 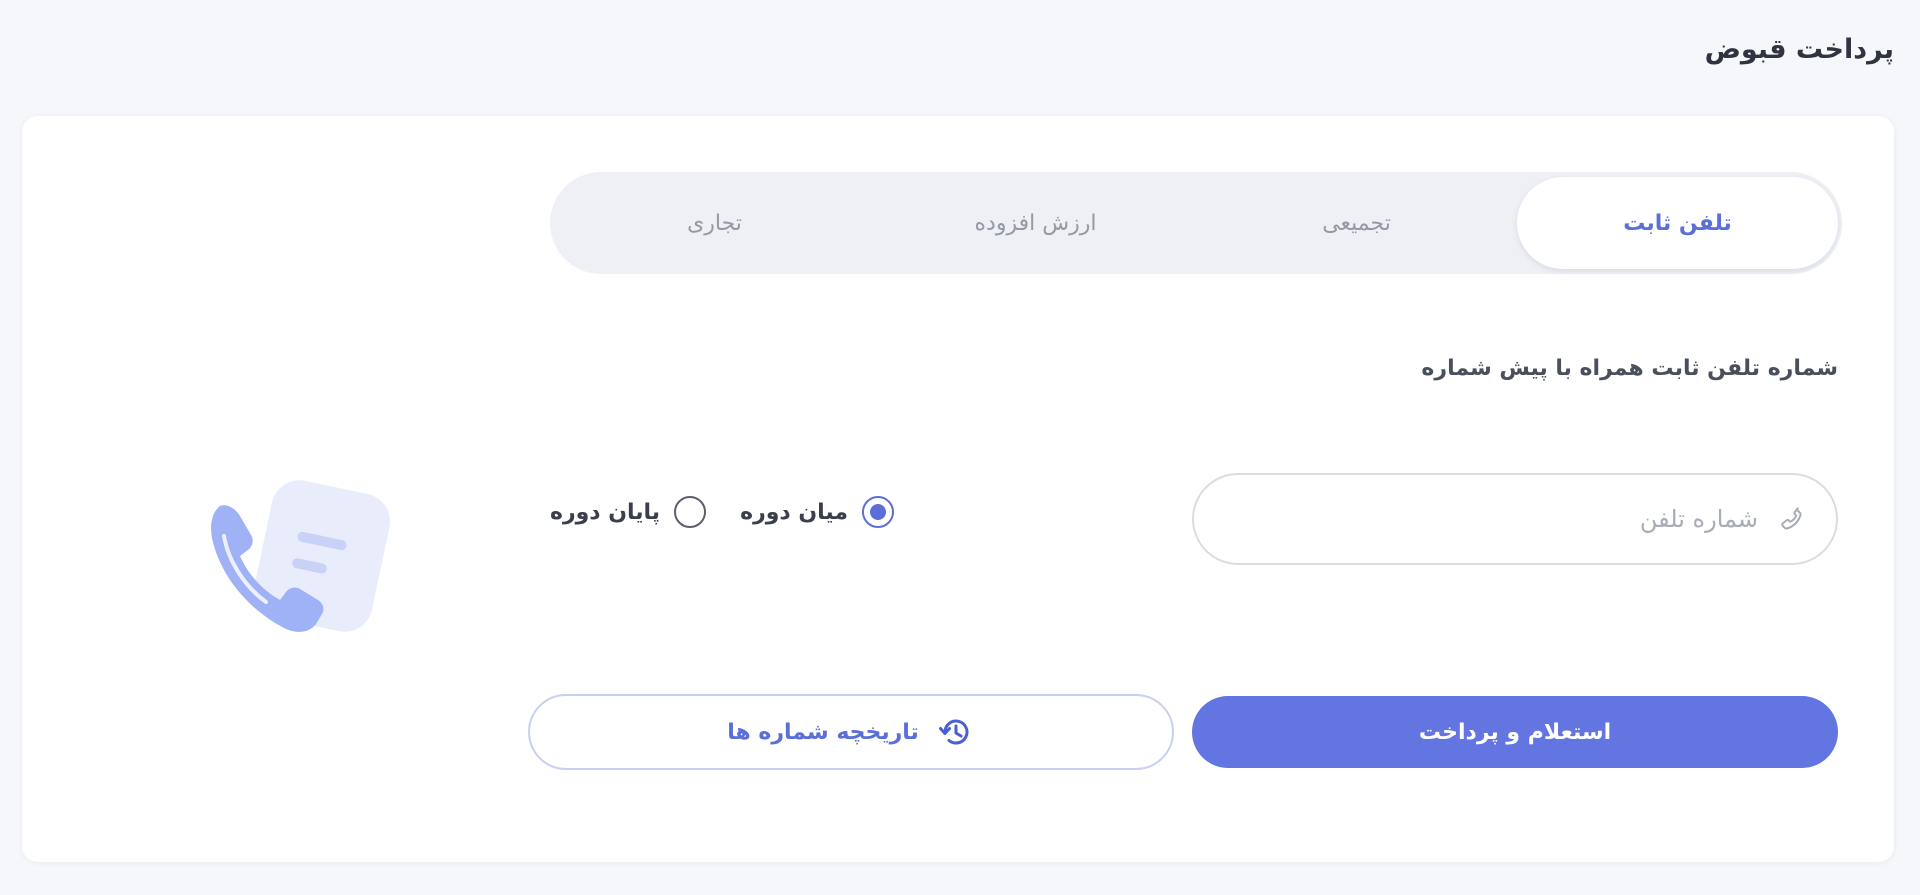 I want to click on radio-circle-checked, so click(x=878, y=512).